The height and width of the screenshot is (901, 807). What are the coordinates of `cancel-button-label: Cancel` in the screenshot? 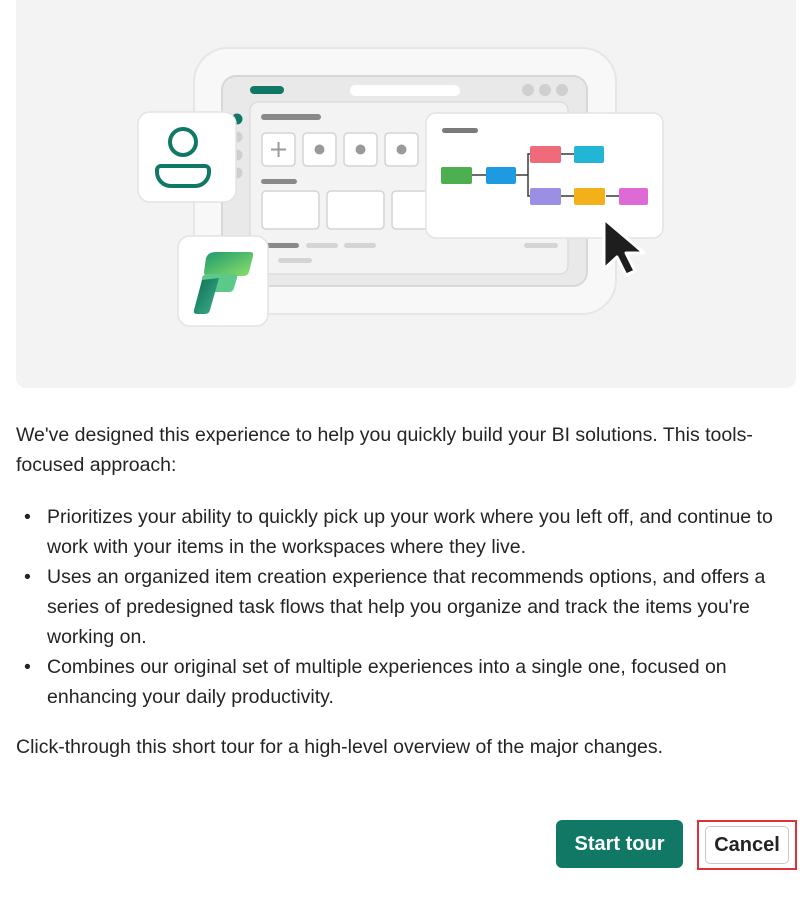 It's located at (747, 845).